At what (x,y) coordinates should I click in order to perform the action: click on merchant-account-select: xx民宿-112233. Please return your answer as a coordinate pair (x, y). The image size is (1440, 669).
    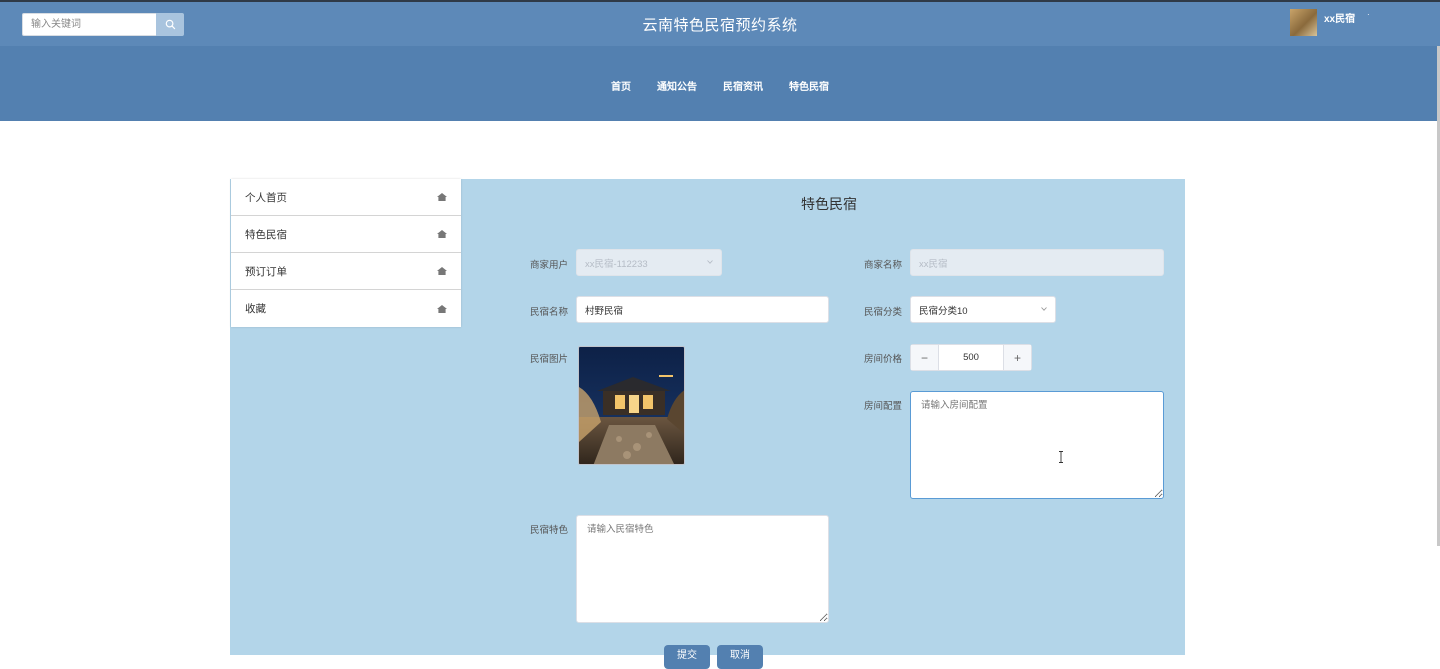
    Looking at the image, I should click on (649, 262).